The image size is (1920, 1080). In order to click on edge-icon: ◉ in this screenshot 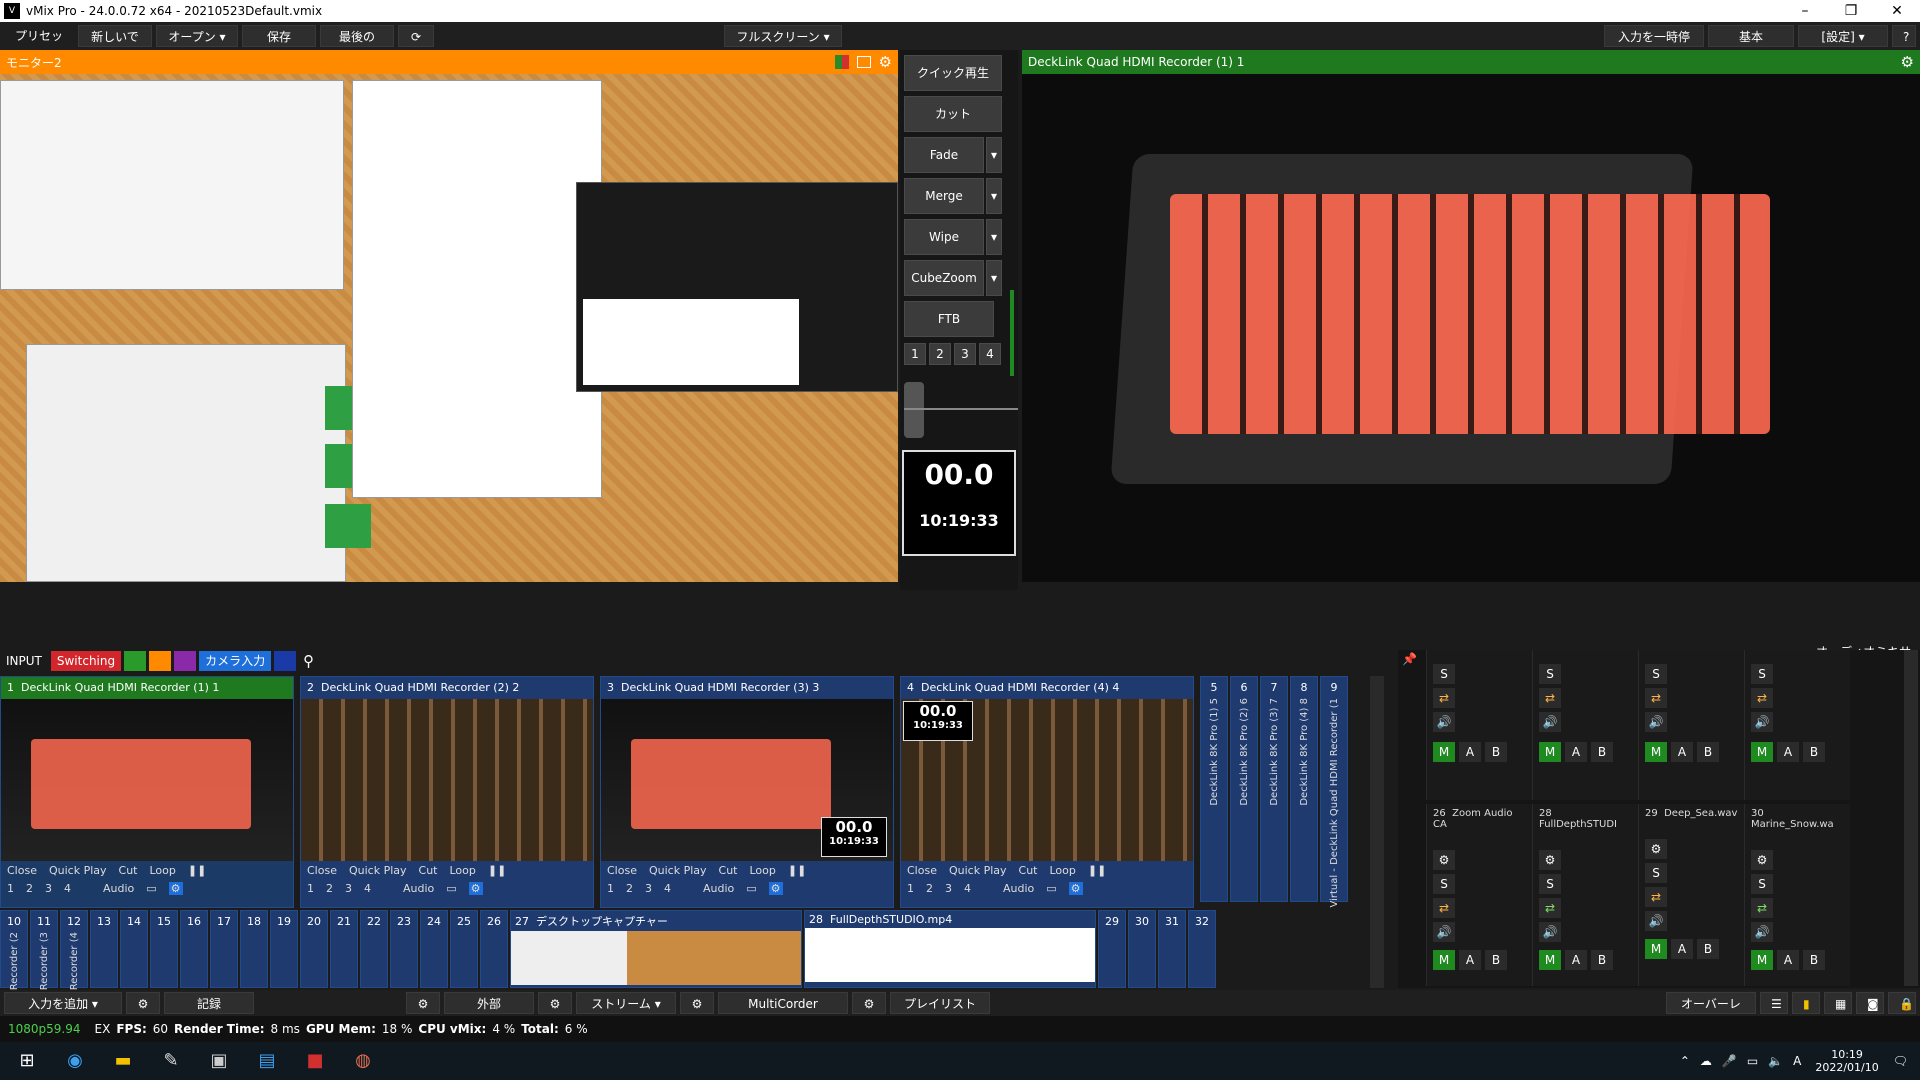, I will do `click(75, 1061)`.